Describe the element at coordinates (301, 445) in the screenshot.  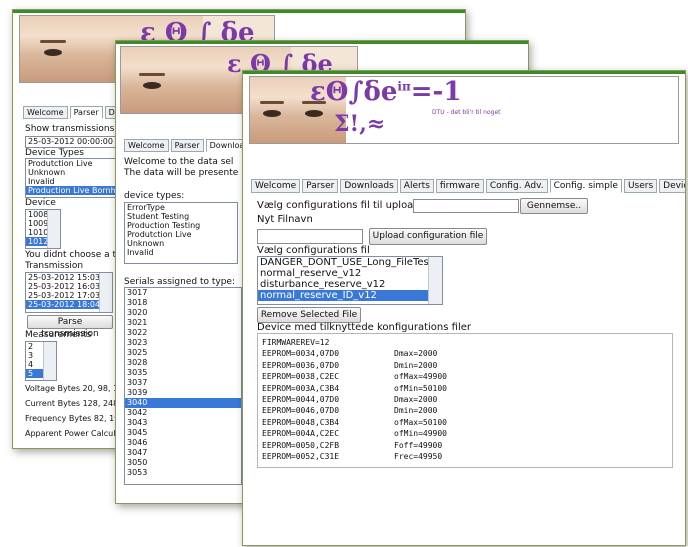
I see `eeprom-address: EEPROM=0050,C2FB` at that location.